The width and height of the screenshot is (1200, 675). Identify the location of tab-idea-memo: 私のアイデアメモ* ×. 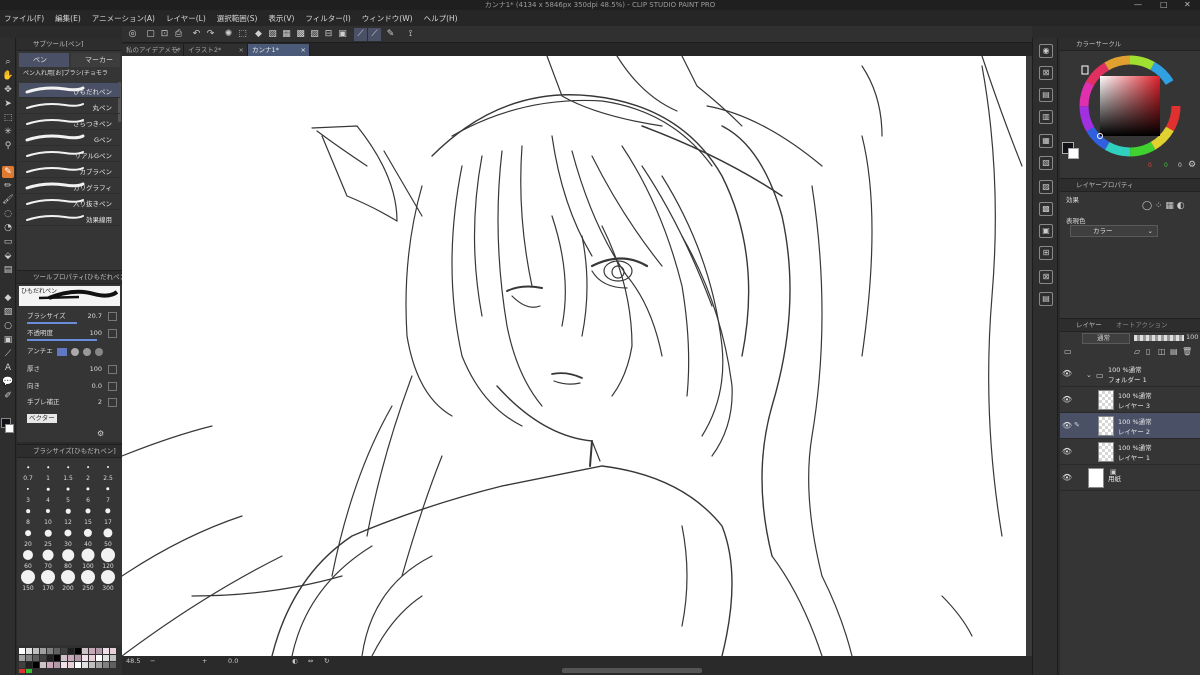
(153, 50).